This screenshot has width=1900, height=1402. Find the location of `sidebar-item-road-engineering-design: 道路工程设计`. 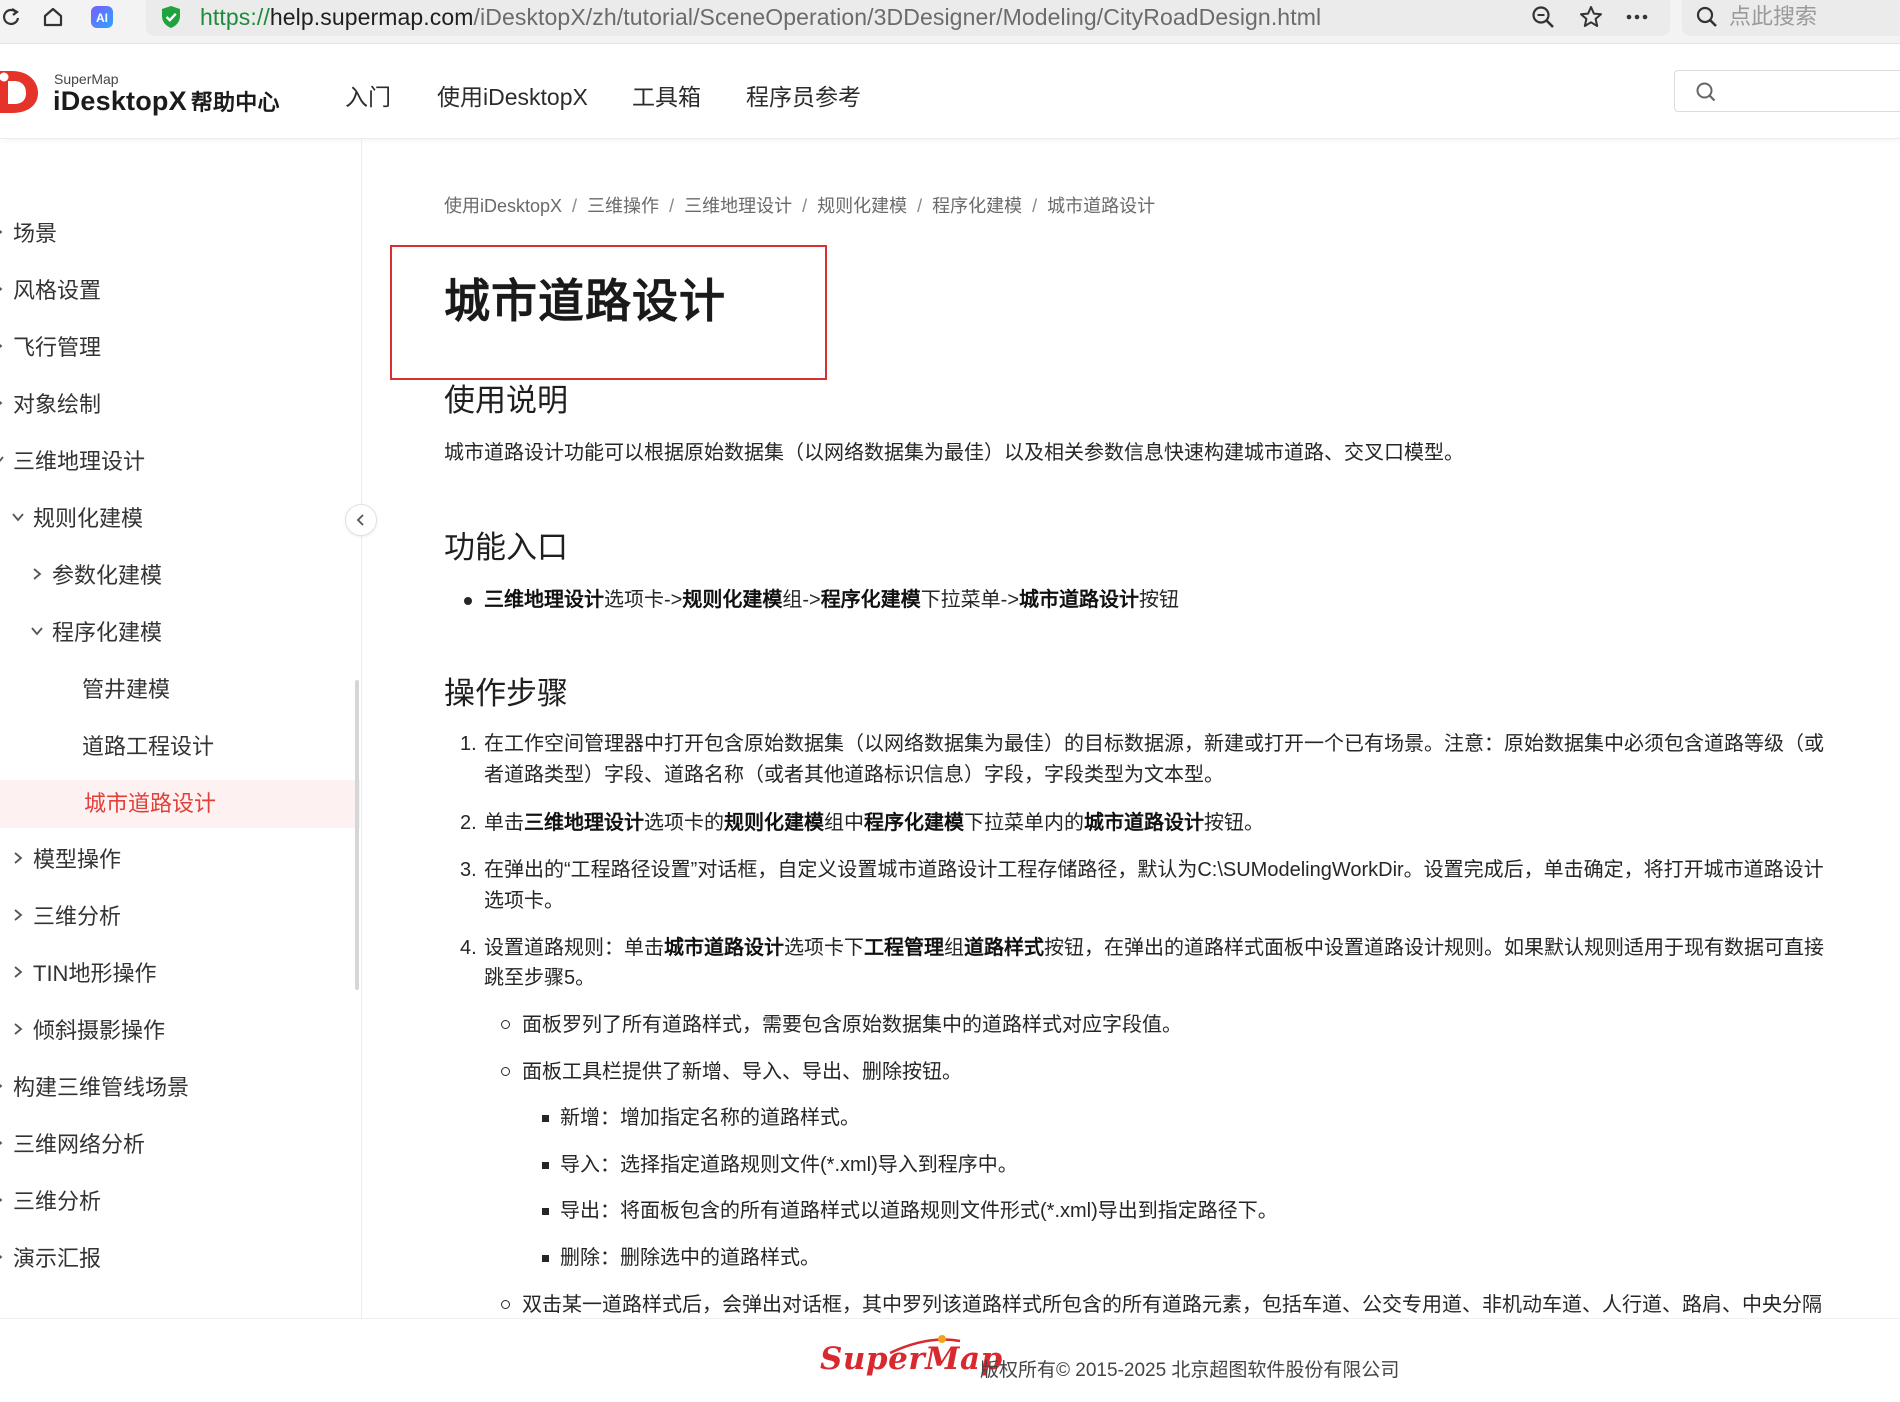

sidebar-item-road-engineering-design: 道路工程设计 is located at coordinates (180, 747).